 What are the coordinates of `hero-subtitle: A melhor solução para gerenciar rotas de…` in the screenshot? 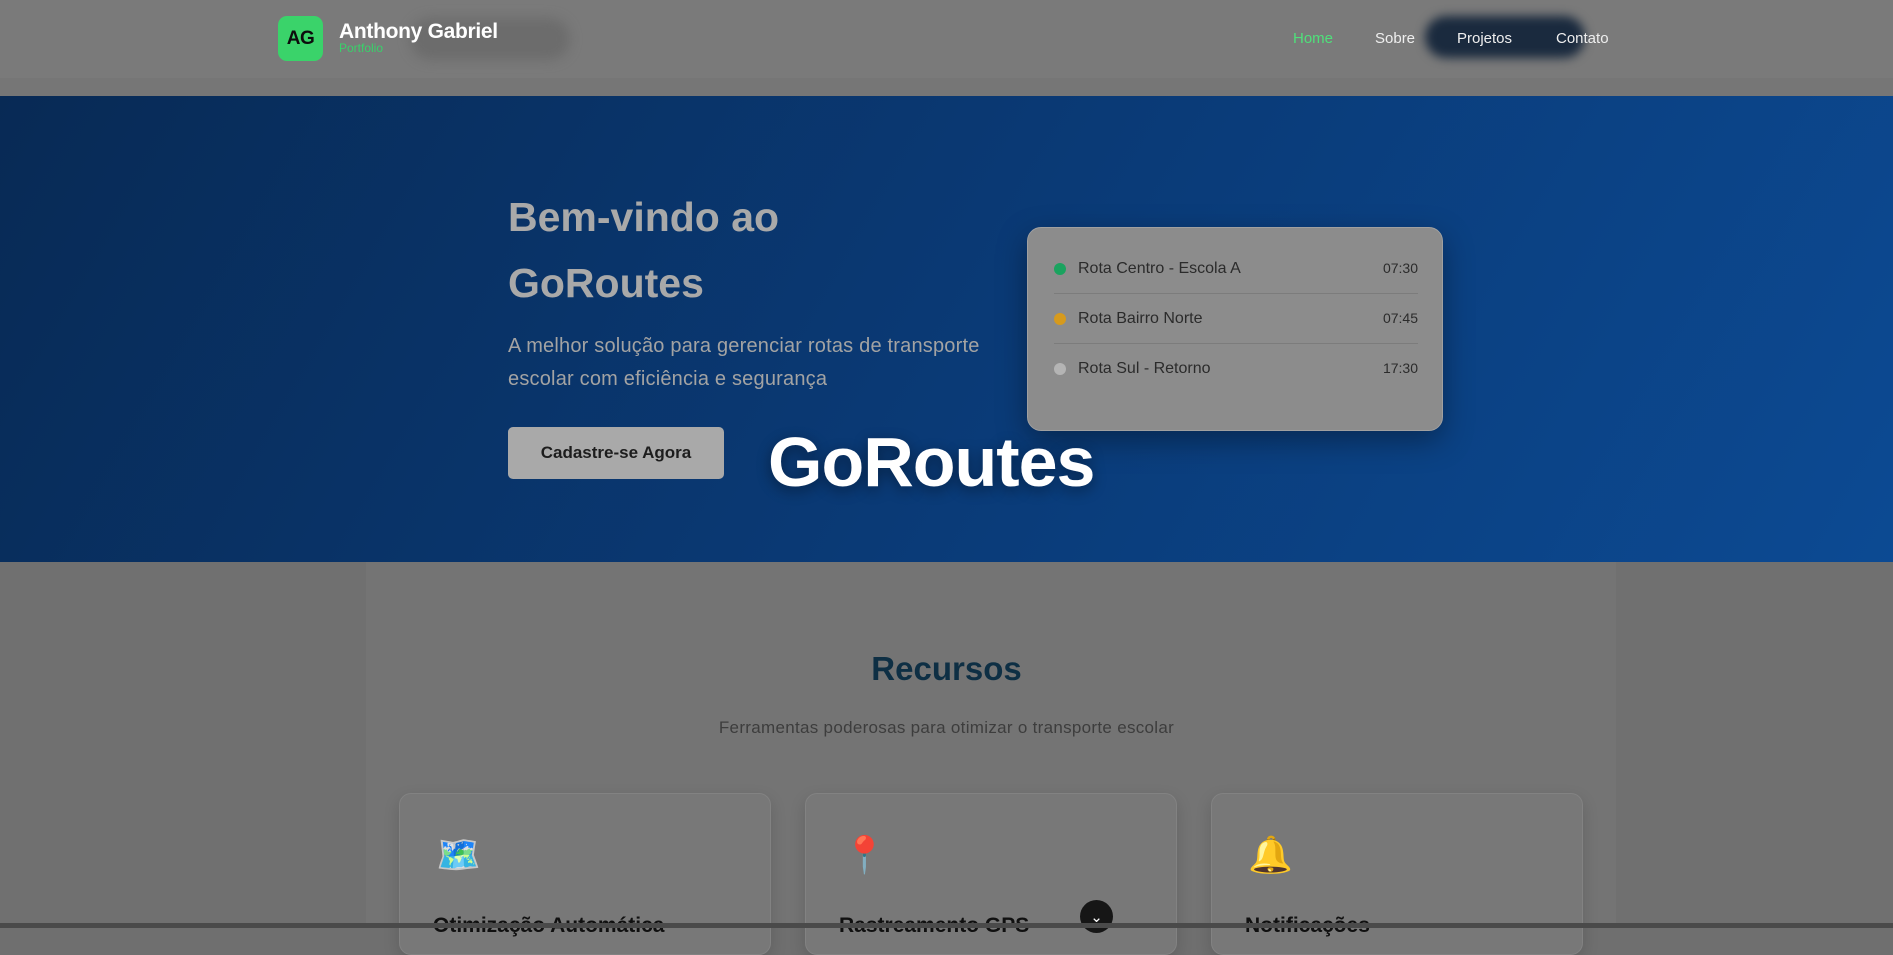 It's located at (744, 362).